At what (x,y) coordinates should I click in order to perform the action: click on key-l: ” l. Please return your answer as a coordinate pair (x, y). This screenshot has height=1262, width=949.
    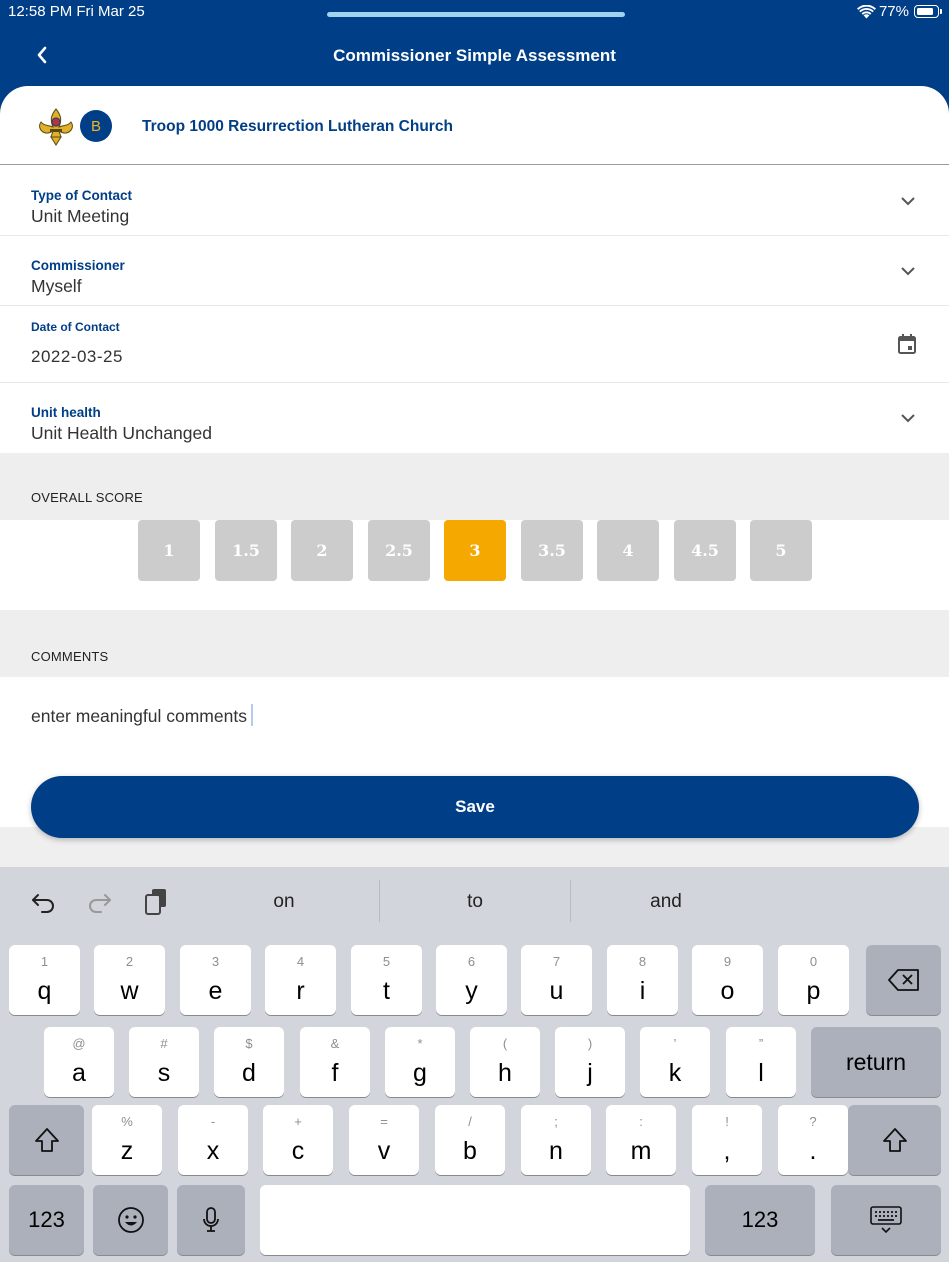
    Looking at the image, I should click on (761, 1062).